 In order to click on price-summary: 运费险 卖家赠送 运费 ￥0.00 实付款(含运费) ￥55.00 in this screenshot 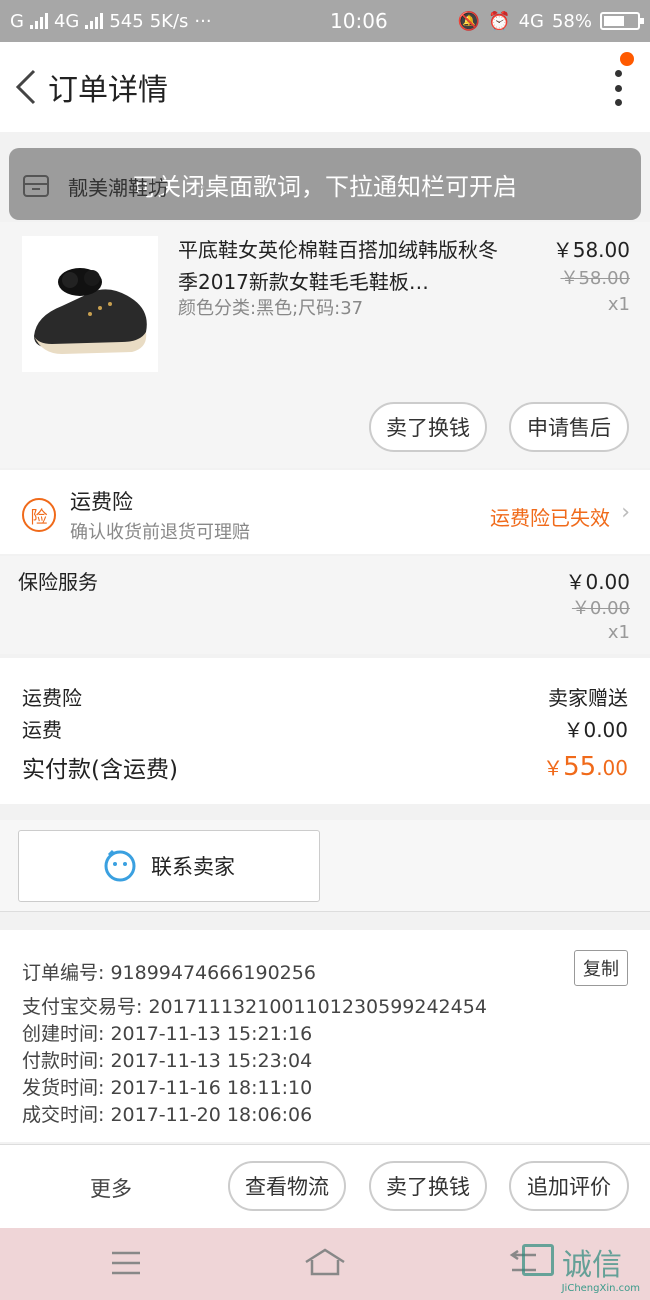, I will do `click(325, 731)`.